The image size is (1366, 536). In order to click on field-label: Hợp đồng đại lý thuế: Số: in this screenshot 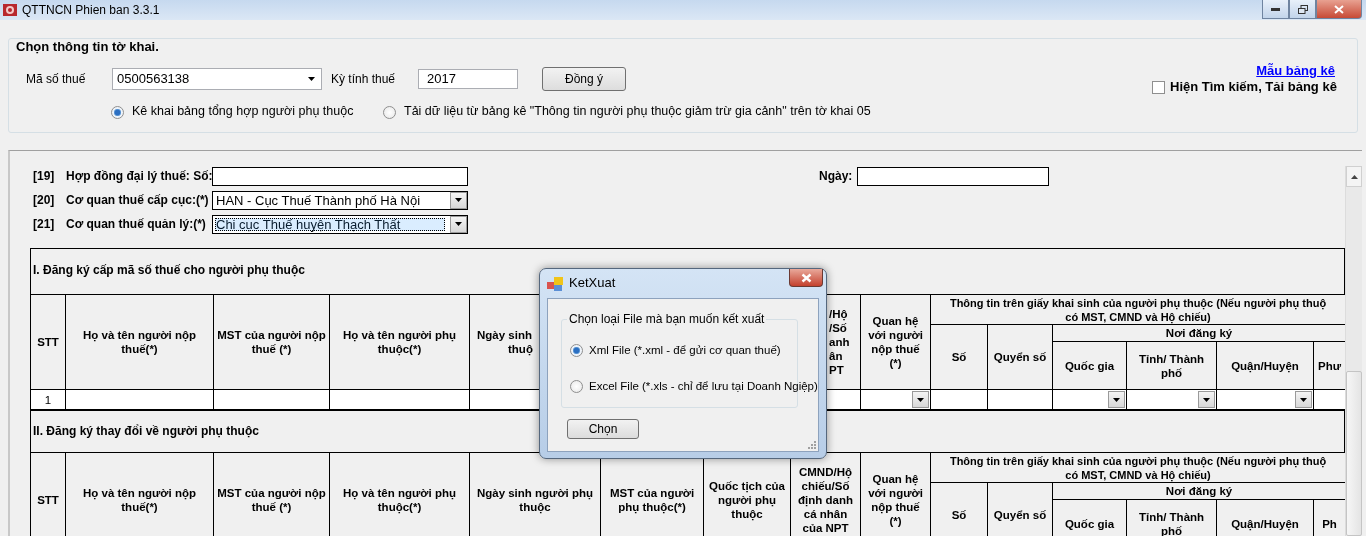, I will do `click(139, 176)`.